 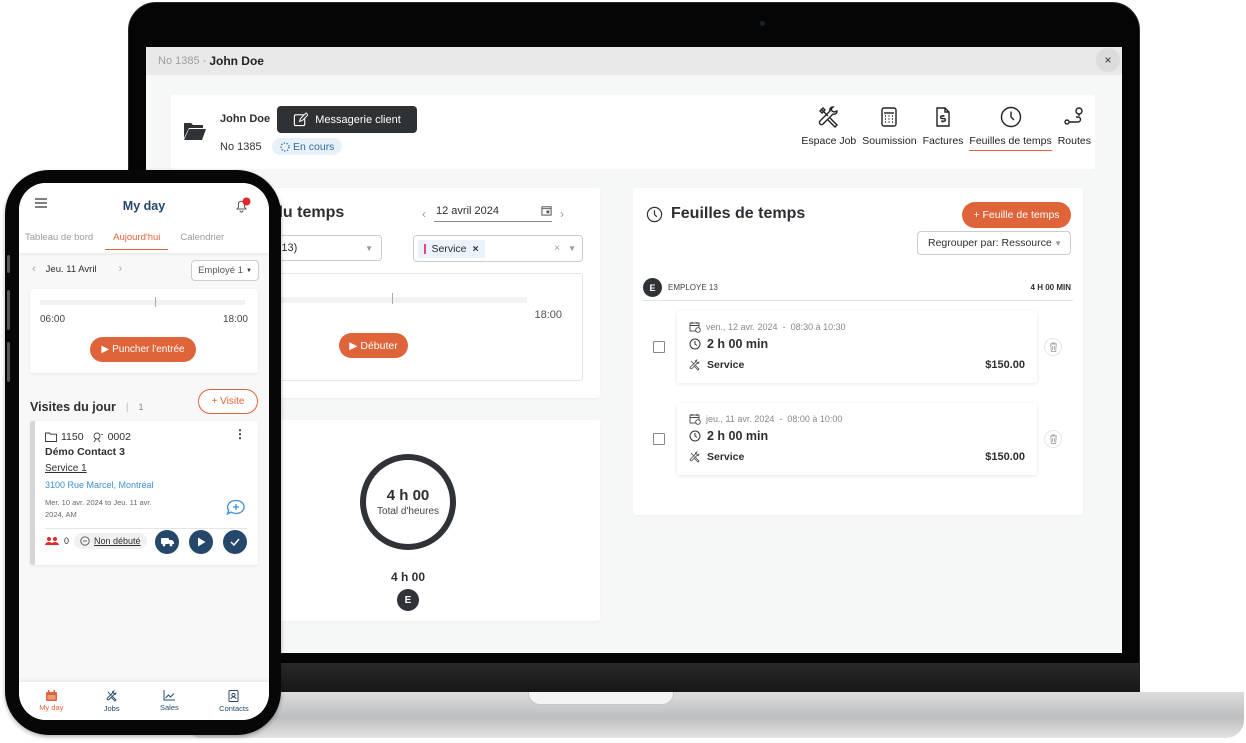 I want to click on bottom-nav-sales: Sales, so click(x=169, y=701).